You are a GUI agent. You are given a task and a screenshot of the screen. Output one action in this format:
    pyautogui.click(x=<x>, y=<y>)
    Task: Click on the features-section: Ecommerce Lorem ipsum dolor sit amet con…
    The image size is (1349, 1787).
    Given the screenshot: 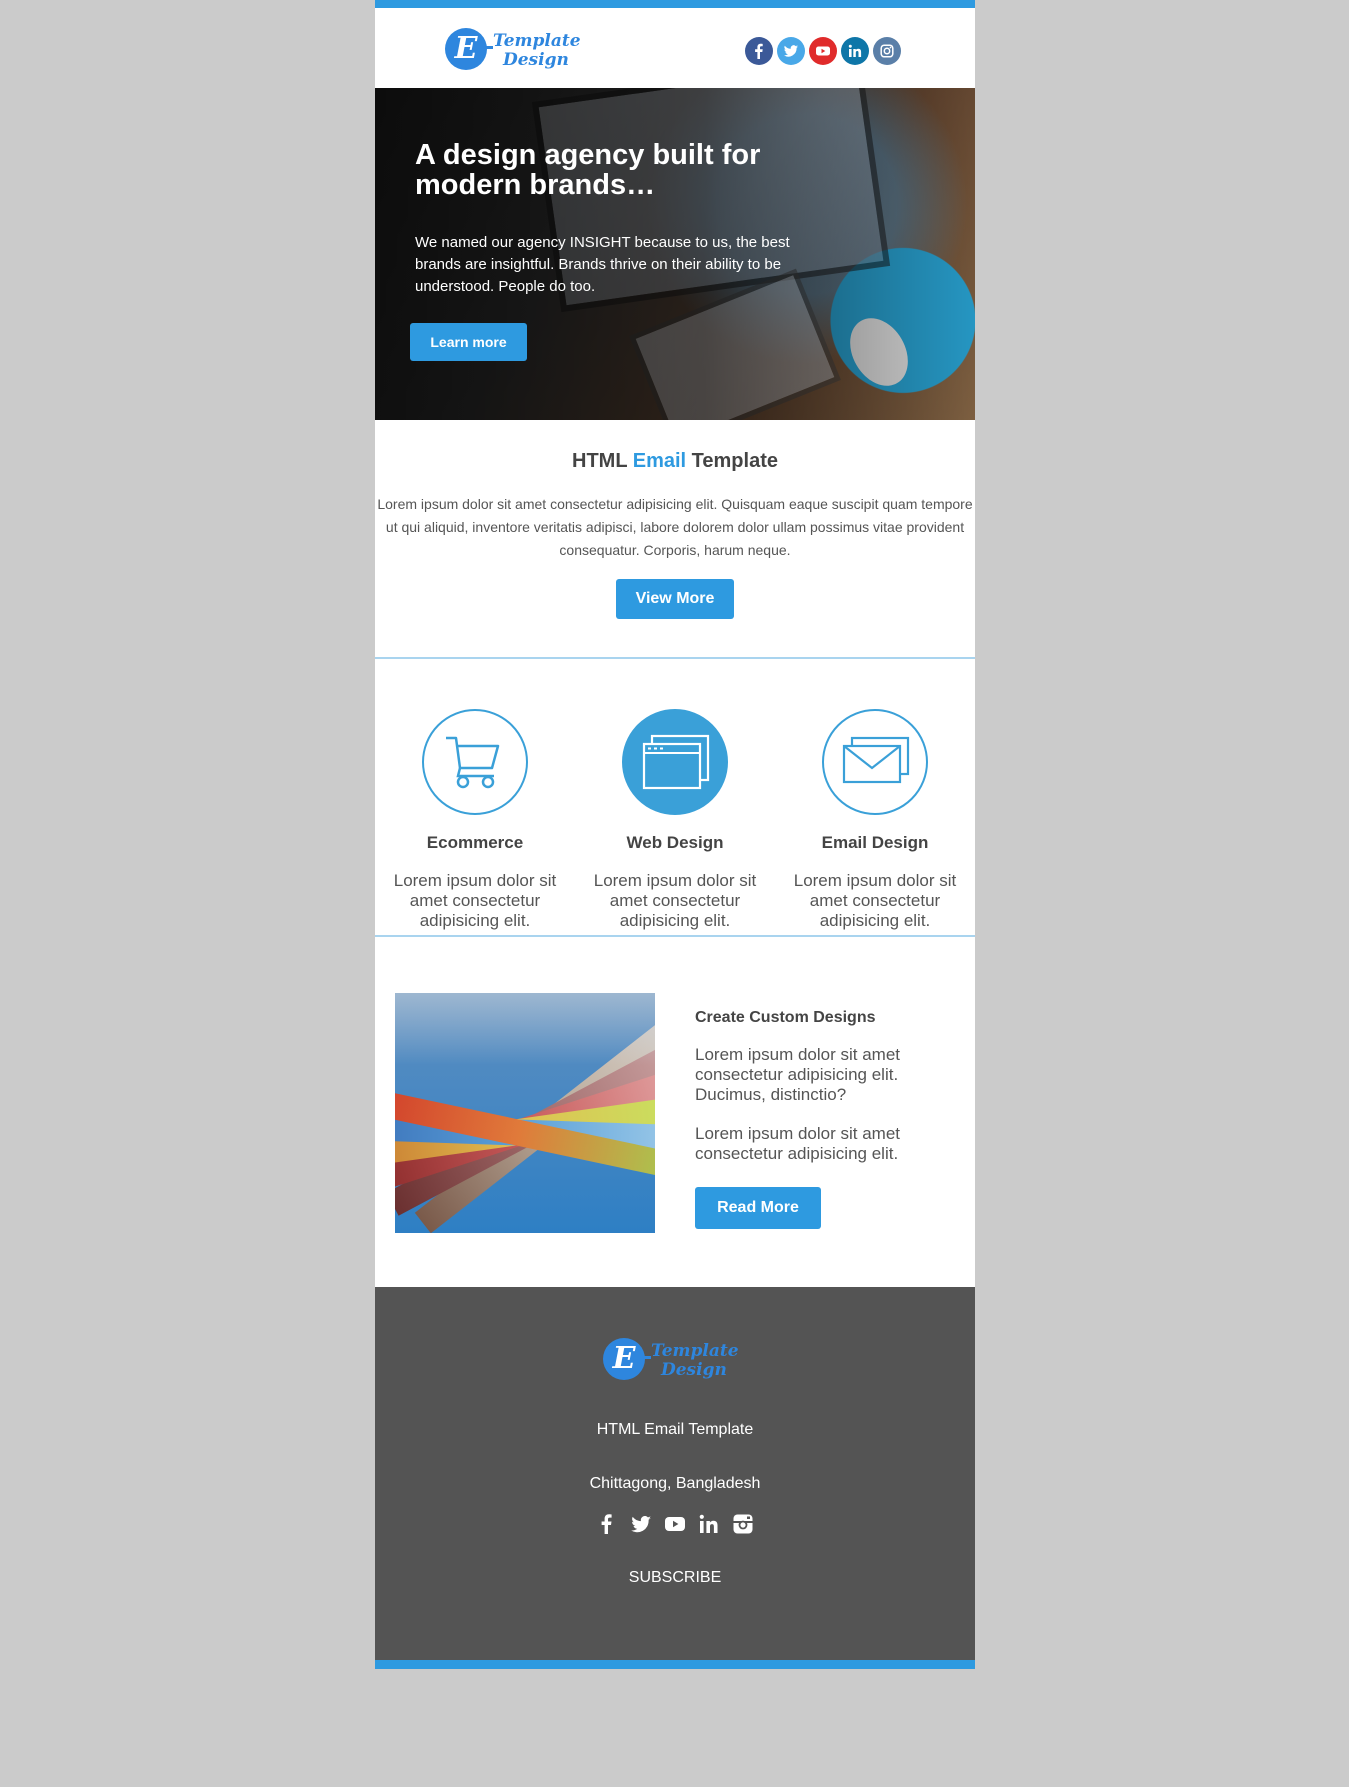 What is the action you would take?
    pyautogui.click(x=675, y=797)
    